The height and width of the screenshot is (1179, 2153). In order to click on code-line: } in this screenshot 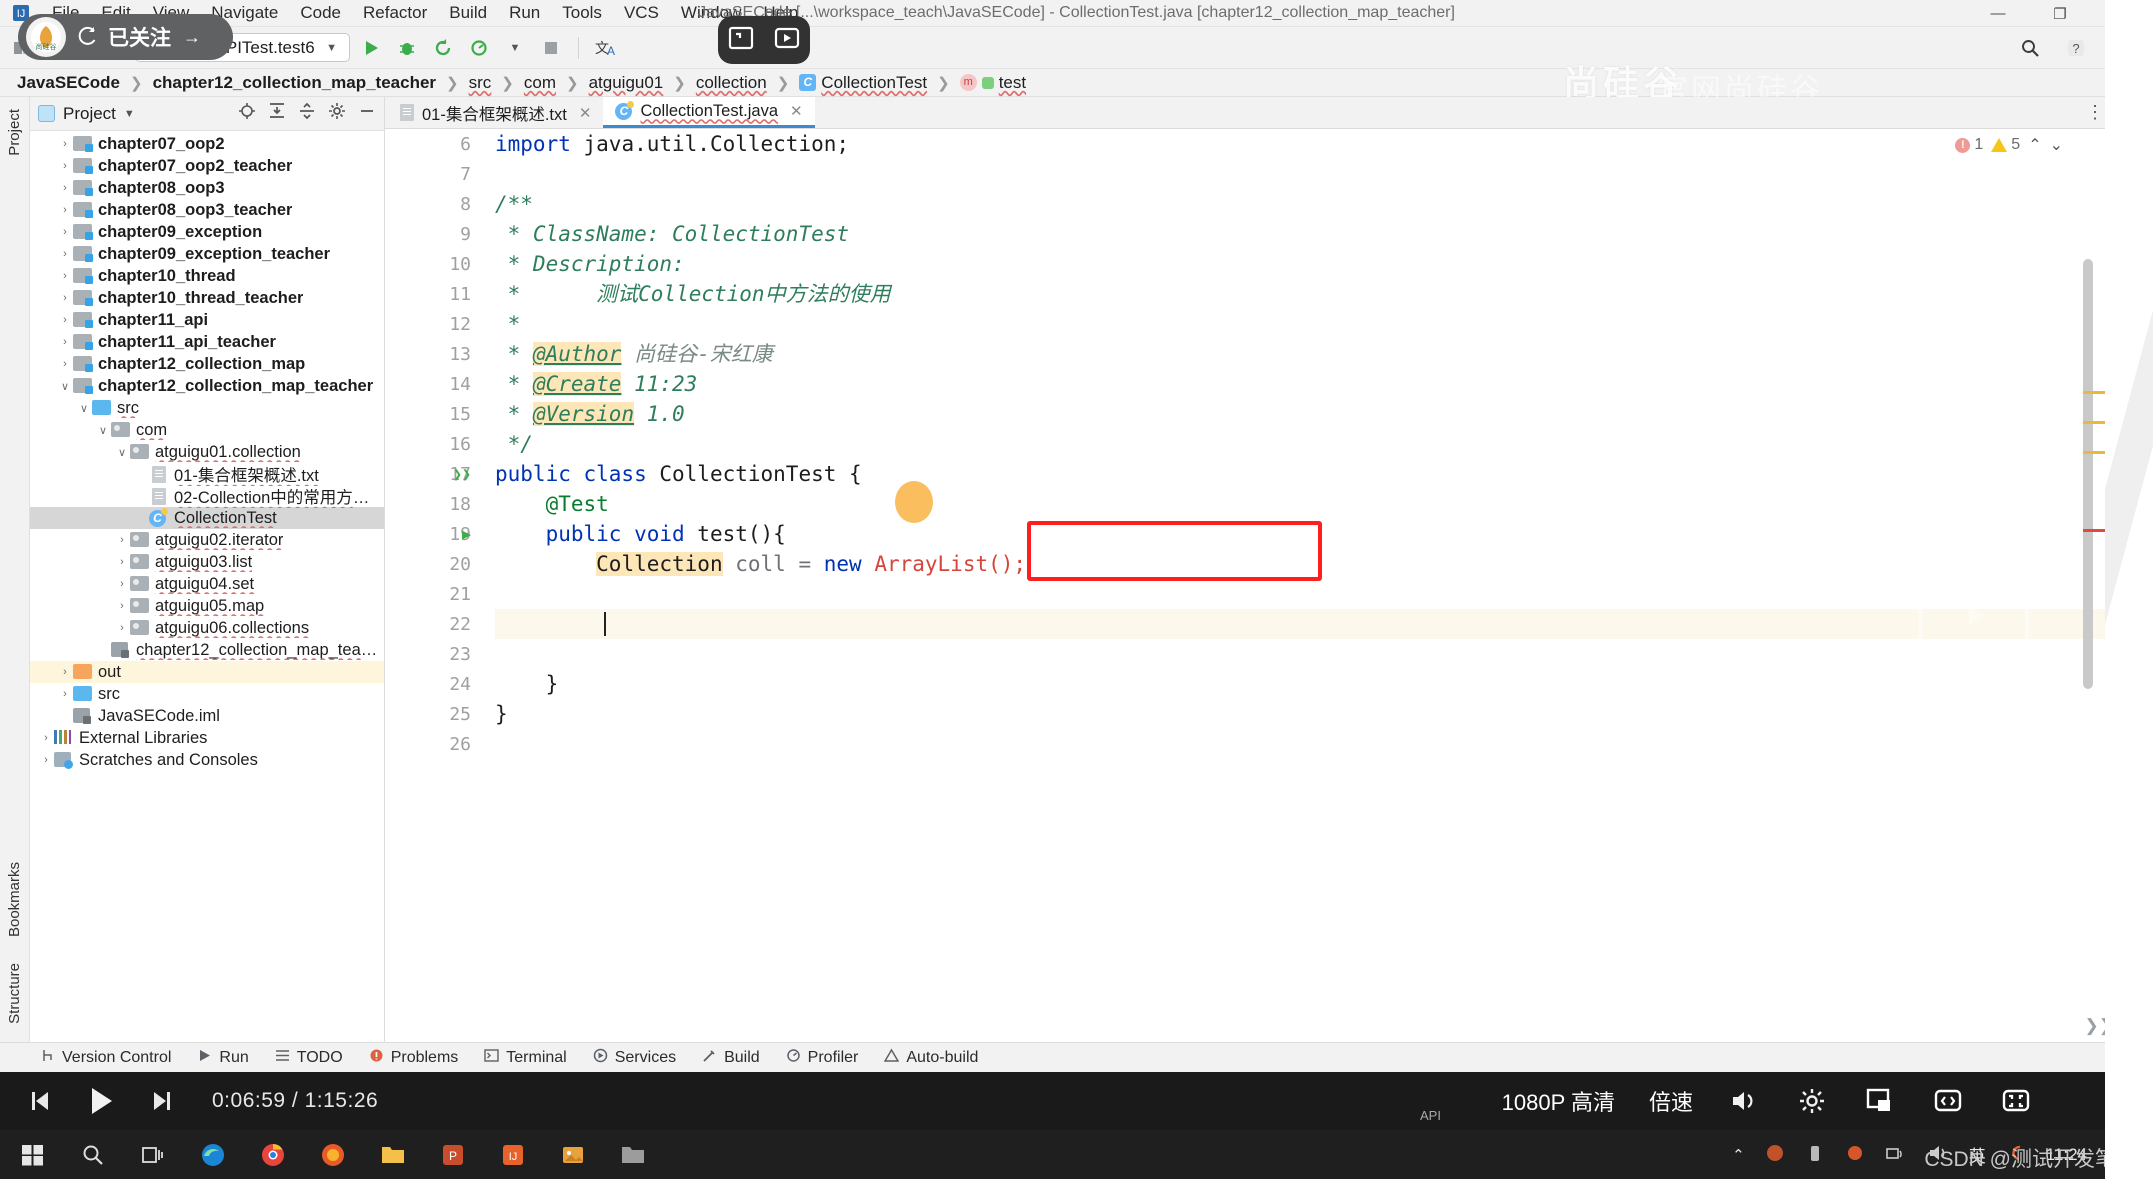, I will do `click(1307, 714)`.